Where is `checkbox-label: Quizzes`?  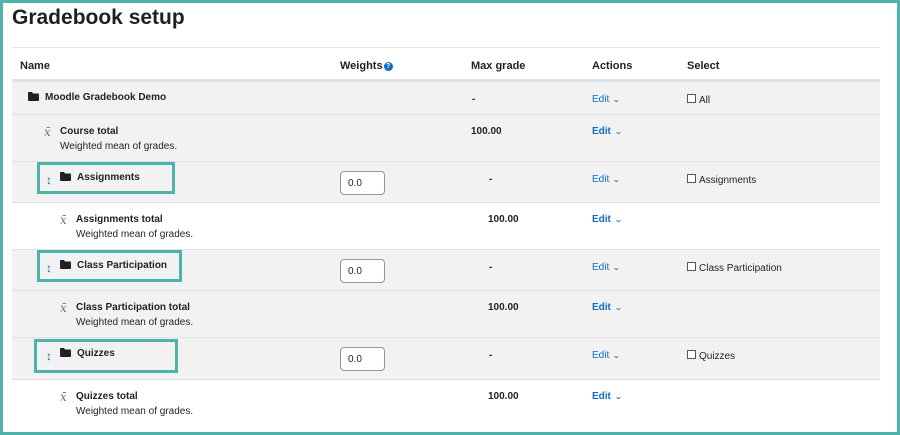 checkbox-label: Quizzes is located at coordinates (717, 356).